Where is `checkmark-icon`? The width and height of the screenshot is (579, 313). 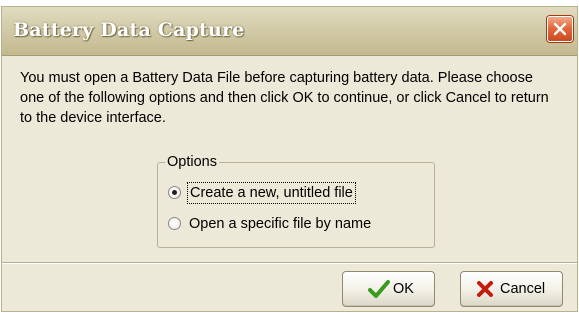
checkmark-icon is located at coordinates (379, 289).